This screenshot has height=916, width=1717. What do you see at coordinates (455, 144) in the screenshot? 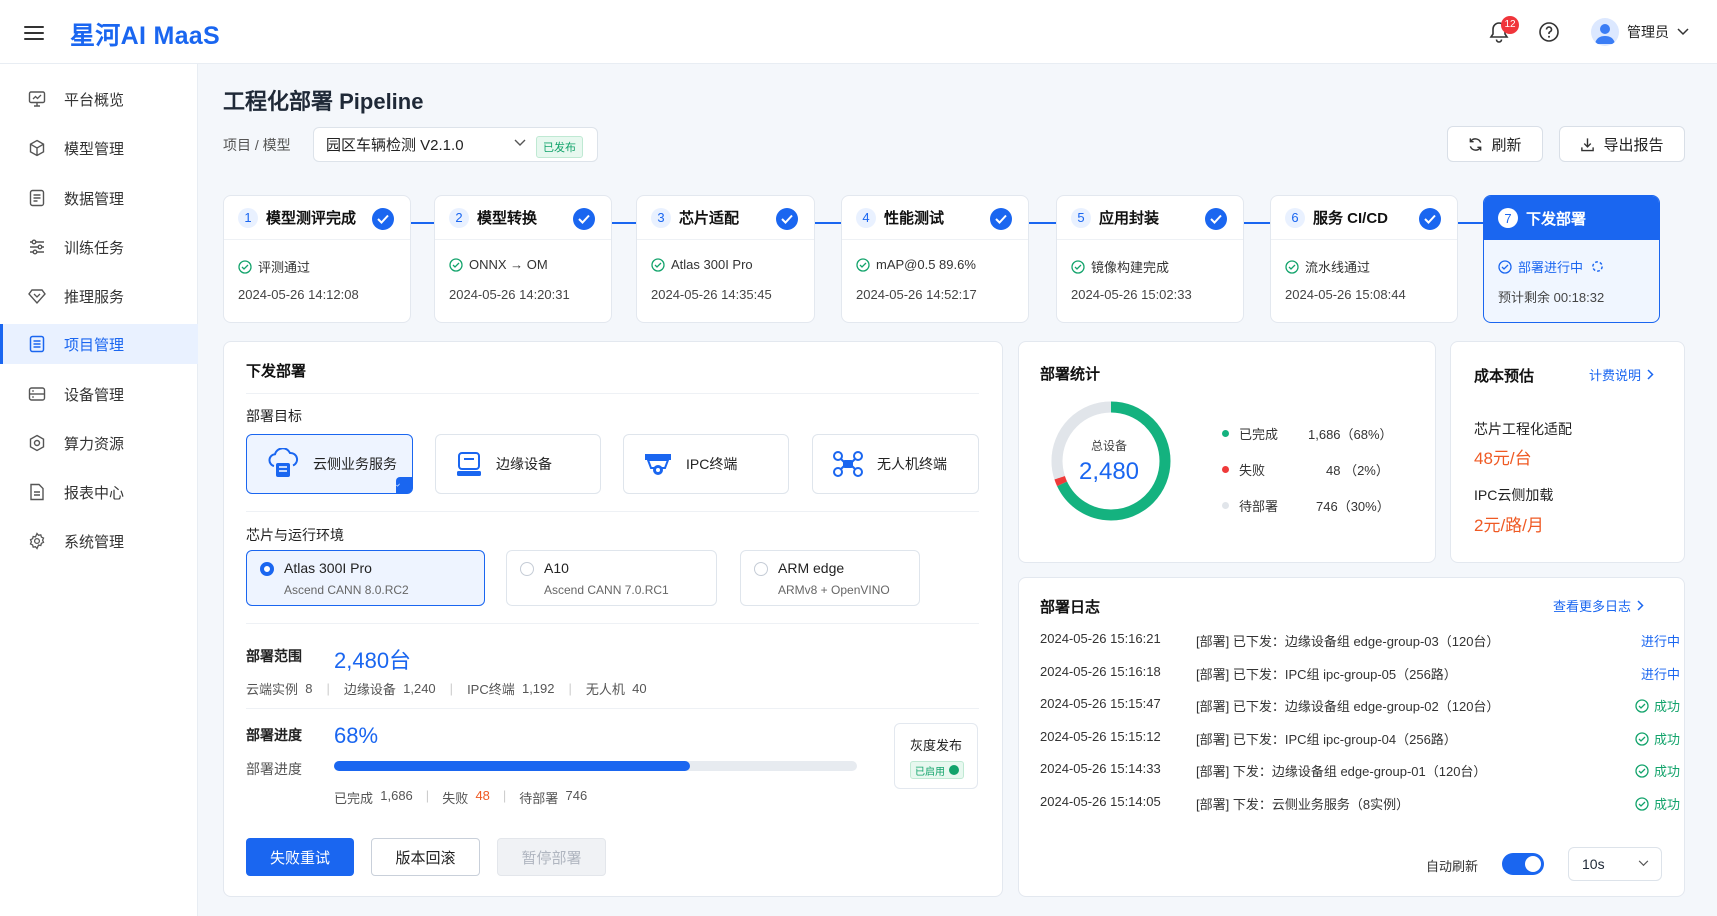
I see `model-select: 园区车辆检测 V2.1.0 已发布` at bounding box center [455, 144].